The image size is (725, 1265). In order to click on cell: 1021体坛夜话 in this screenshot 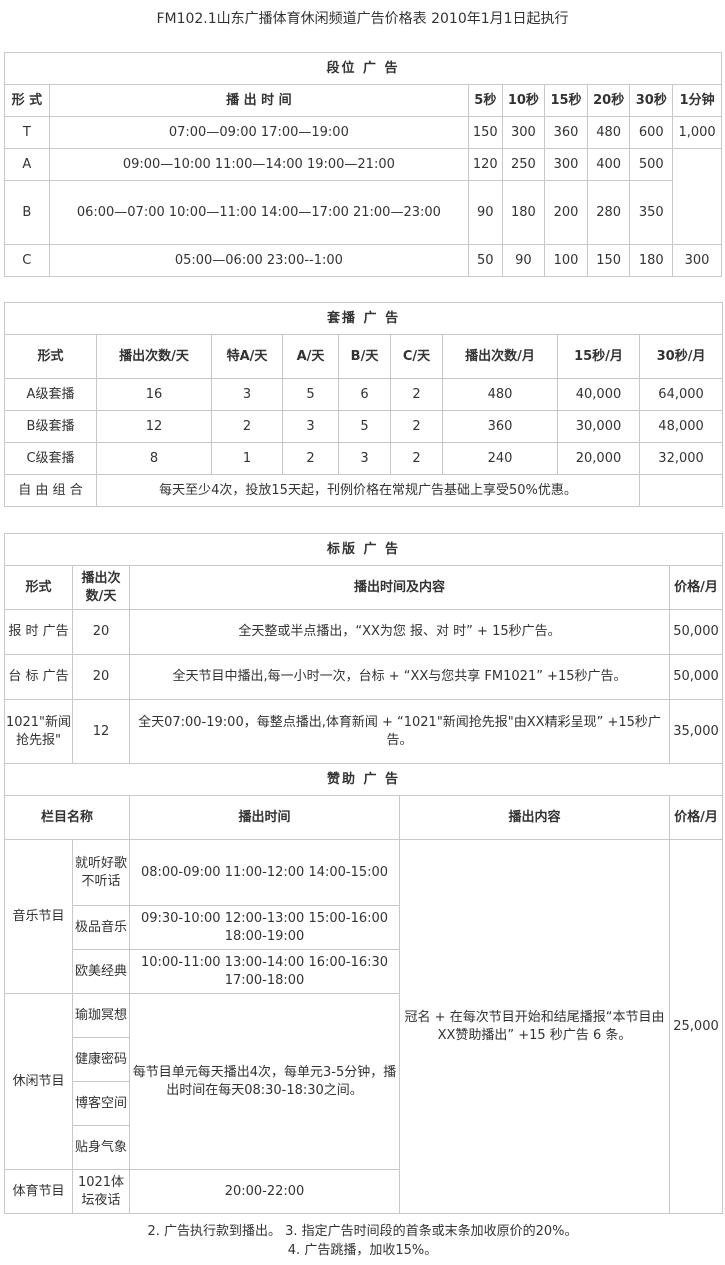, I will do `click(101, 1191)`.